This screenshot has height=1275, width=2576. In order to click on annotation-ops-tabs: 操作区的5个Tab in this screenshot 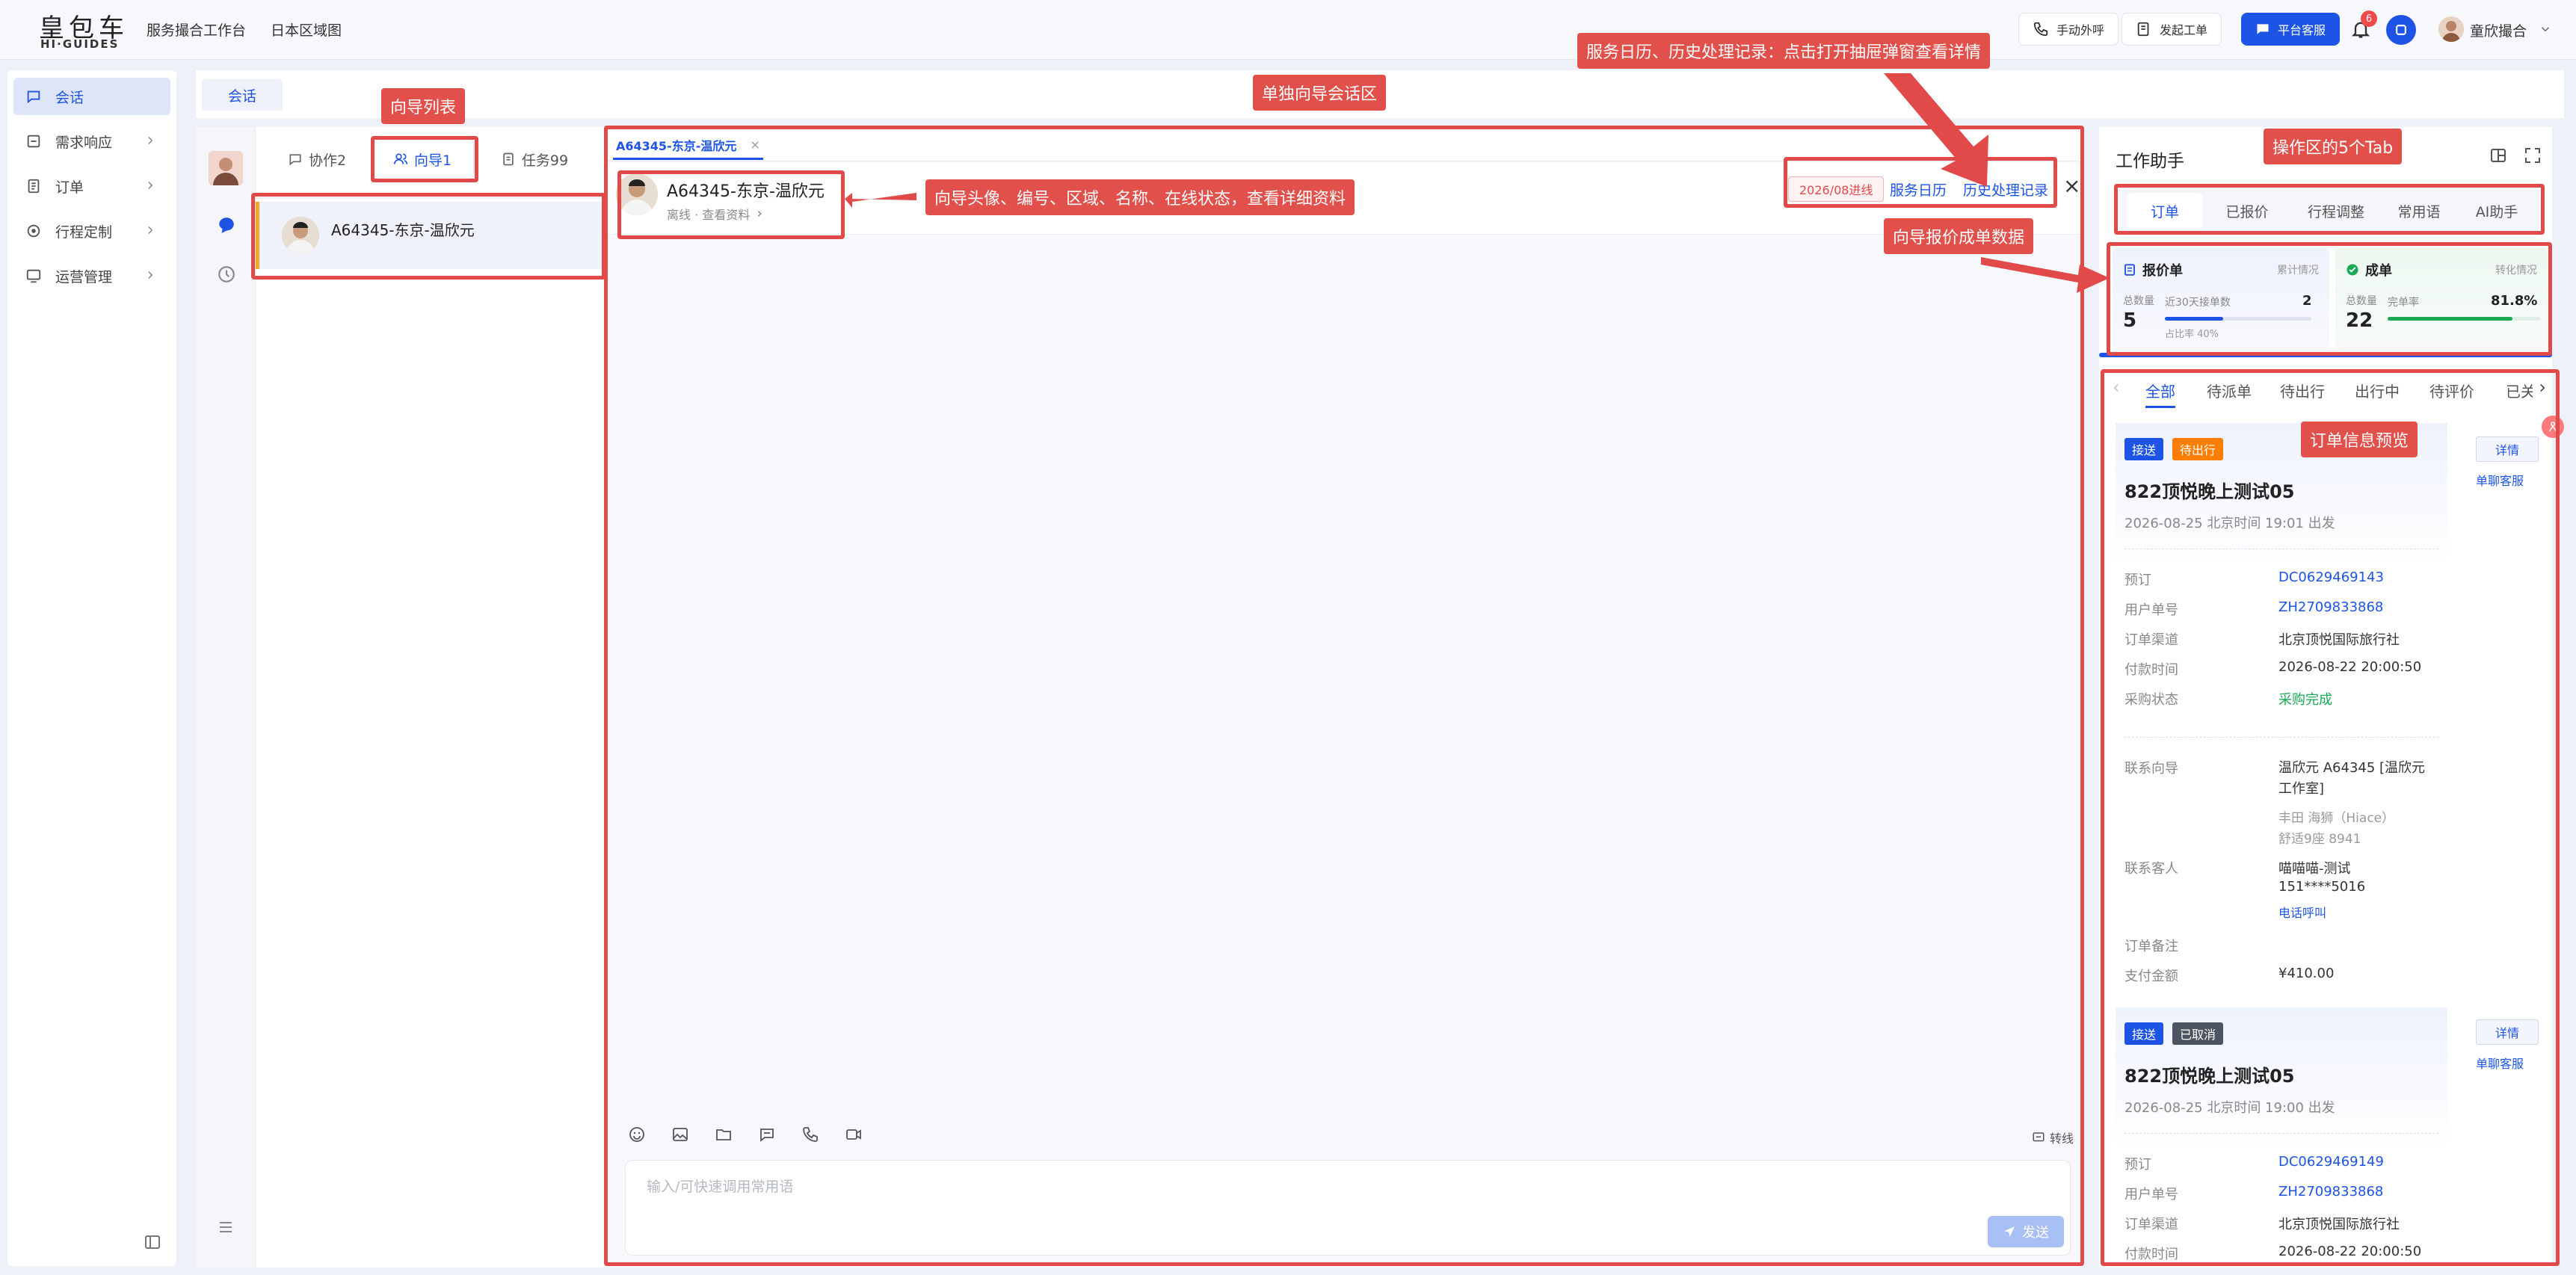, I will do `click(2333, 146)`.